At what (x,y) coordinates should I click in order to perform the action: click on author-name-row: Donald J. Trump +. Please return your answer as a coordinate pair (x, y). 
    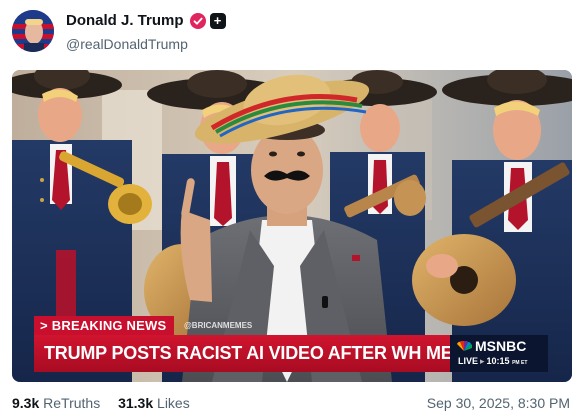
    Looking at the image, I should click on (146, 20).